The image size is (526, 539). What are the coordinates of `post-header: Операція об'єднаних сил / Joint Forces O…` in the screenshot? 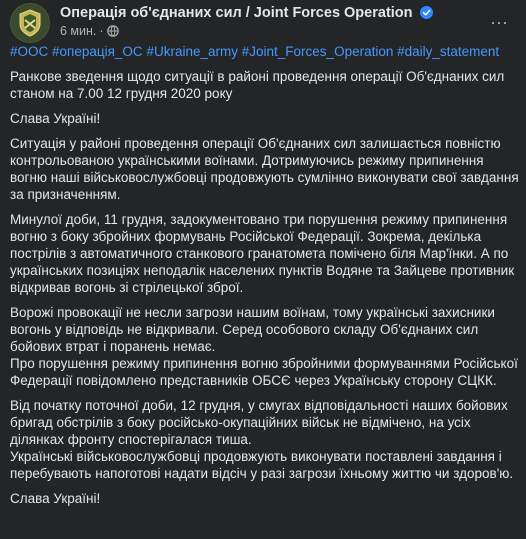 It's located at (263, 23).